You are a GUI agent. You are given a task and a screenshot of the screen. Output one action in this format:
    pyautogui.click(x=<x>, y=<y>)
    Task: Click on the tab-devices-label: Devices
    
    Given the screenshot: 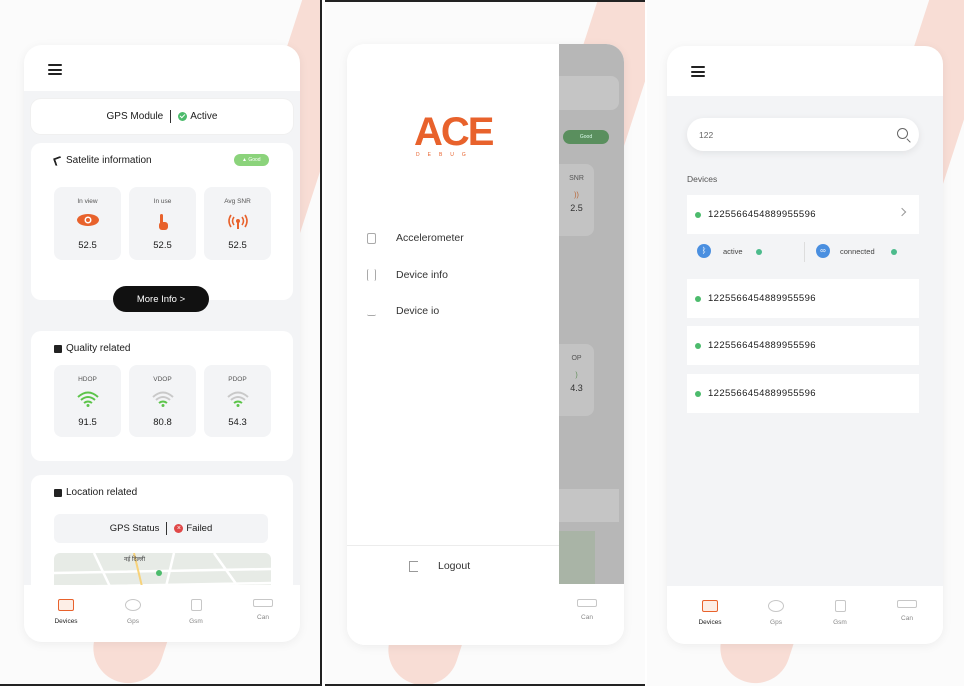 What is the action you would take?
    pyautogui.click(x=66, y=621)
    